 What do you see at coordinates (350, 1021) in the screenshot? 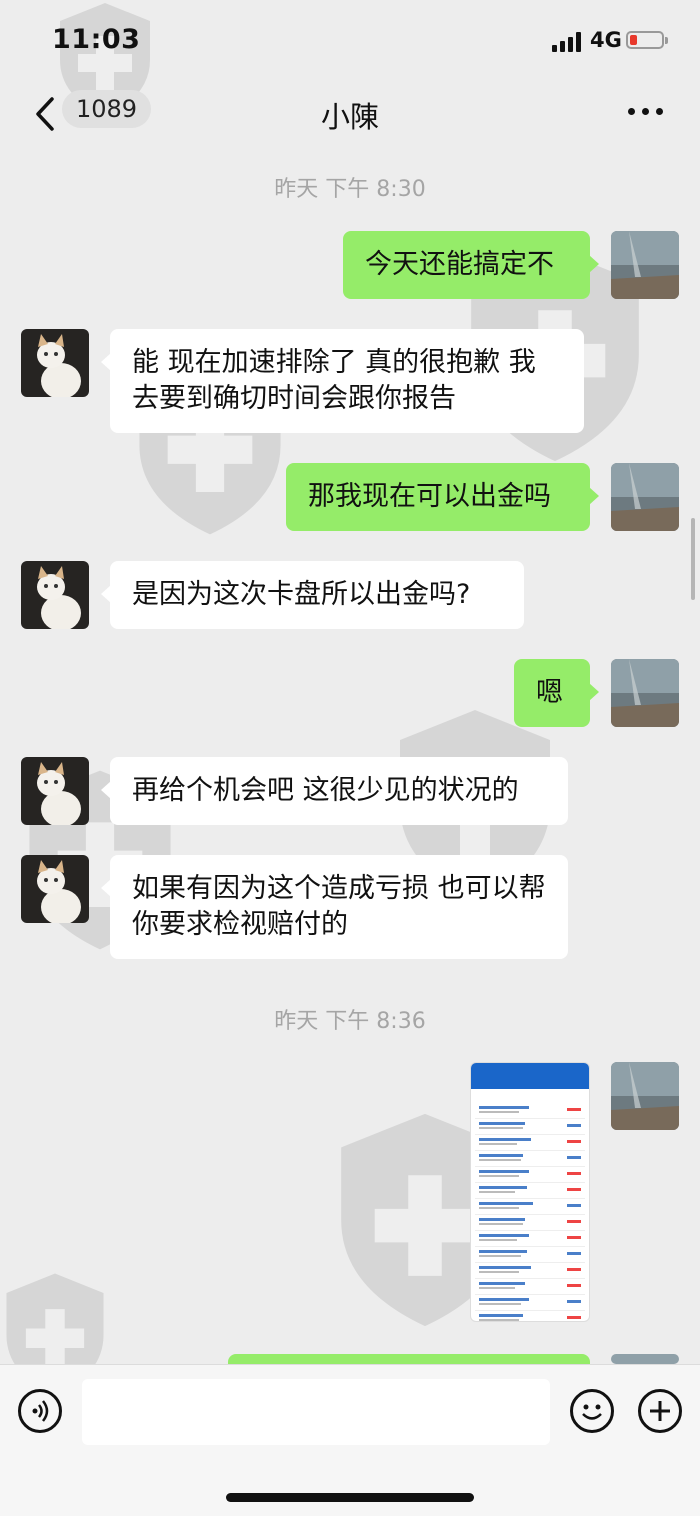
I see `message-timestamp: 昨天 下午 8:36` at bounding box center [350, 1021].